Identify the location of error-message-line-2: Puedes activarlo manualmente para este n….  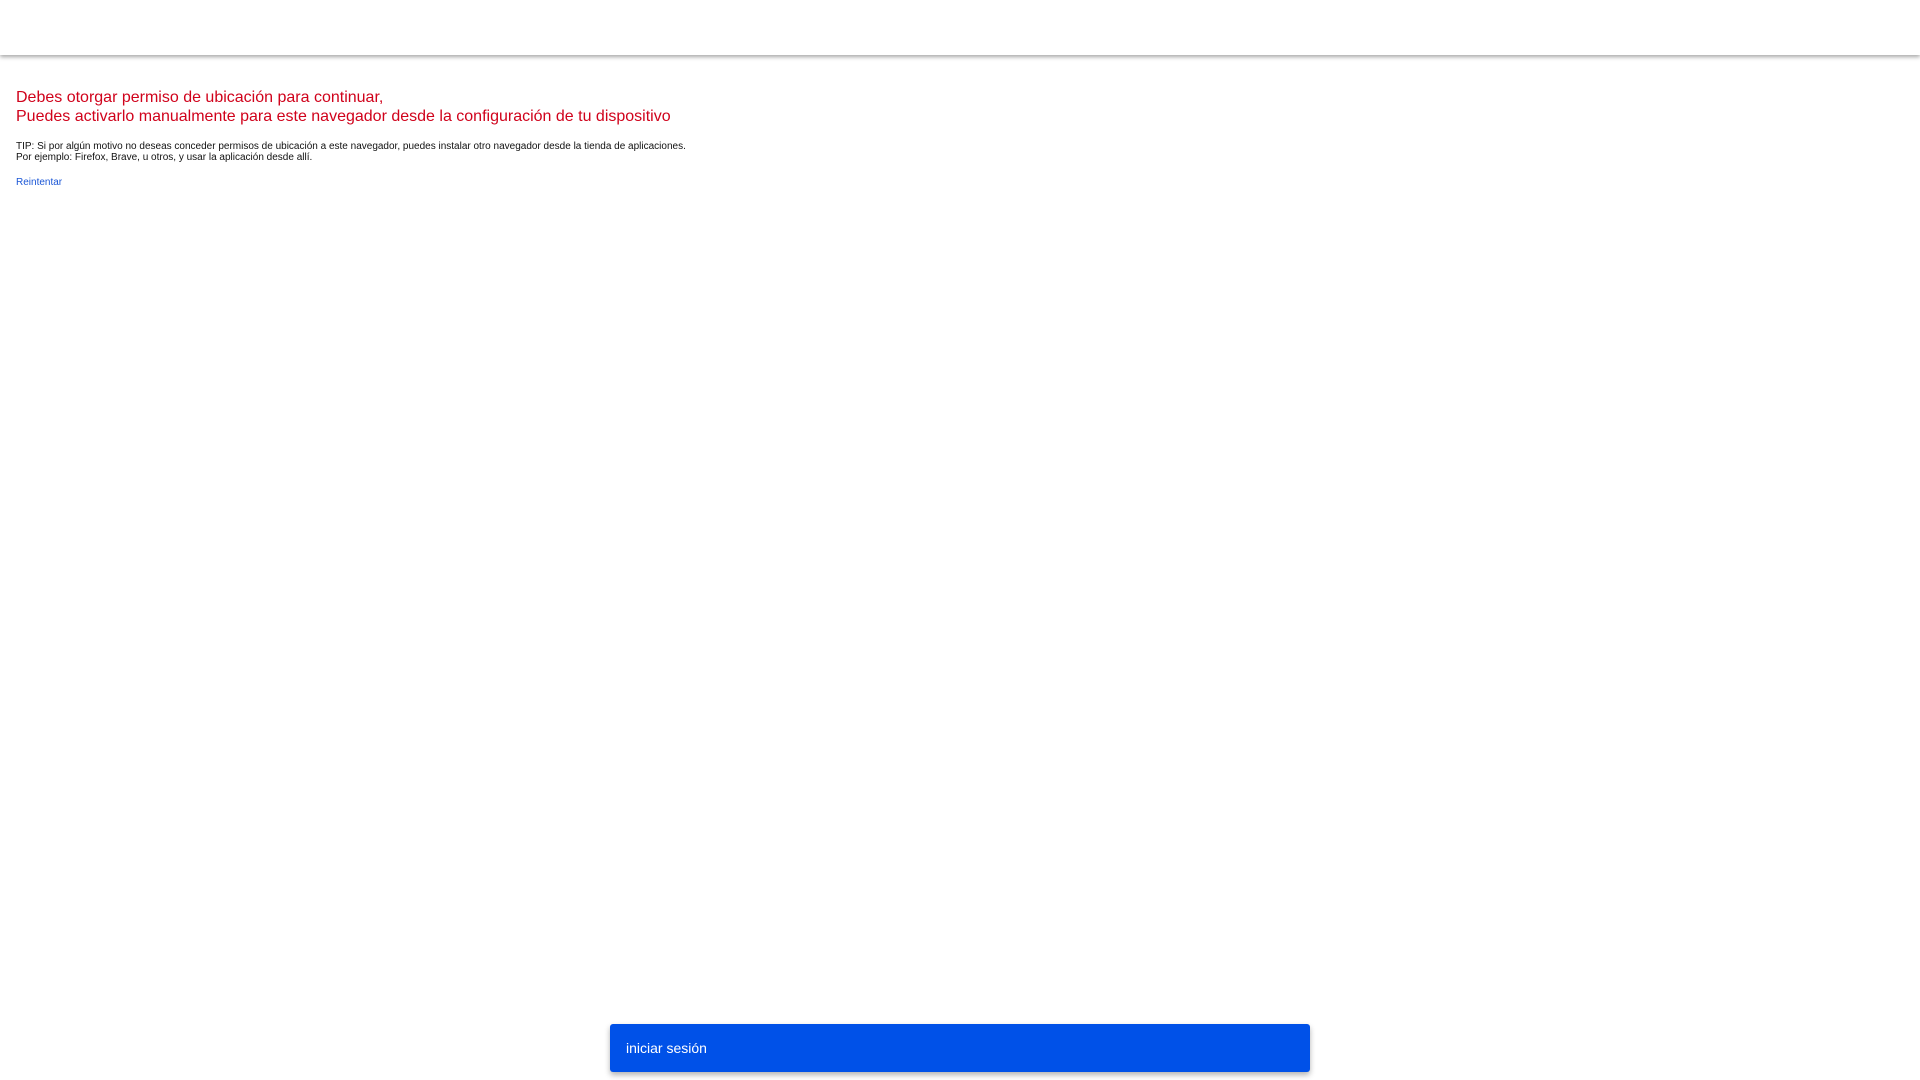
(343, 116).